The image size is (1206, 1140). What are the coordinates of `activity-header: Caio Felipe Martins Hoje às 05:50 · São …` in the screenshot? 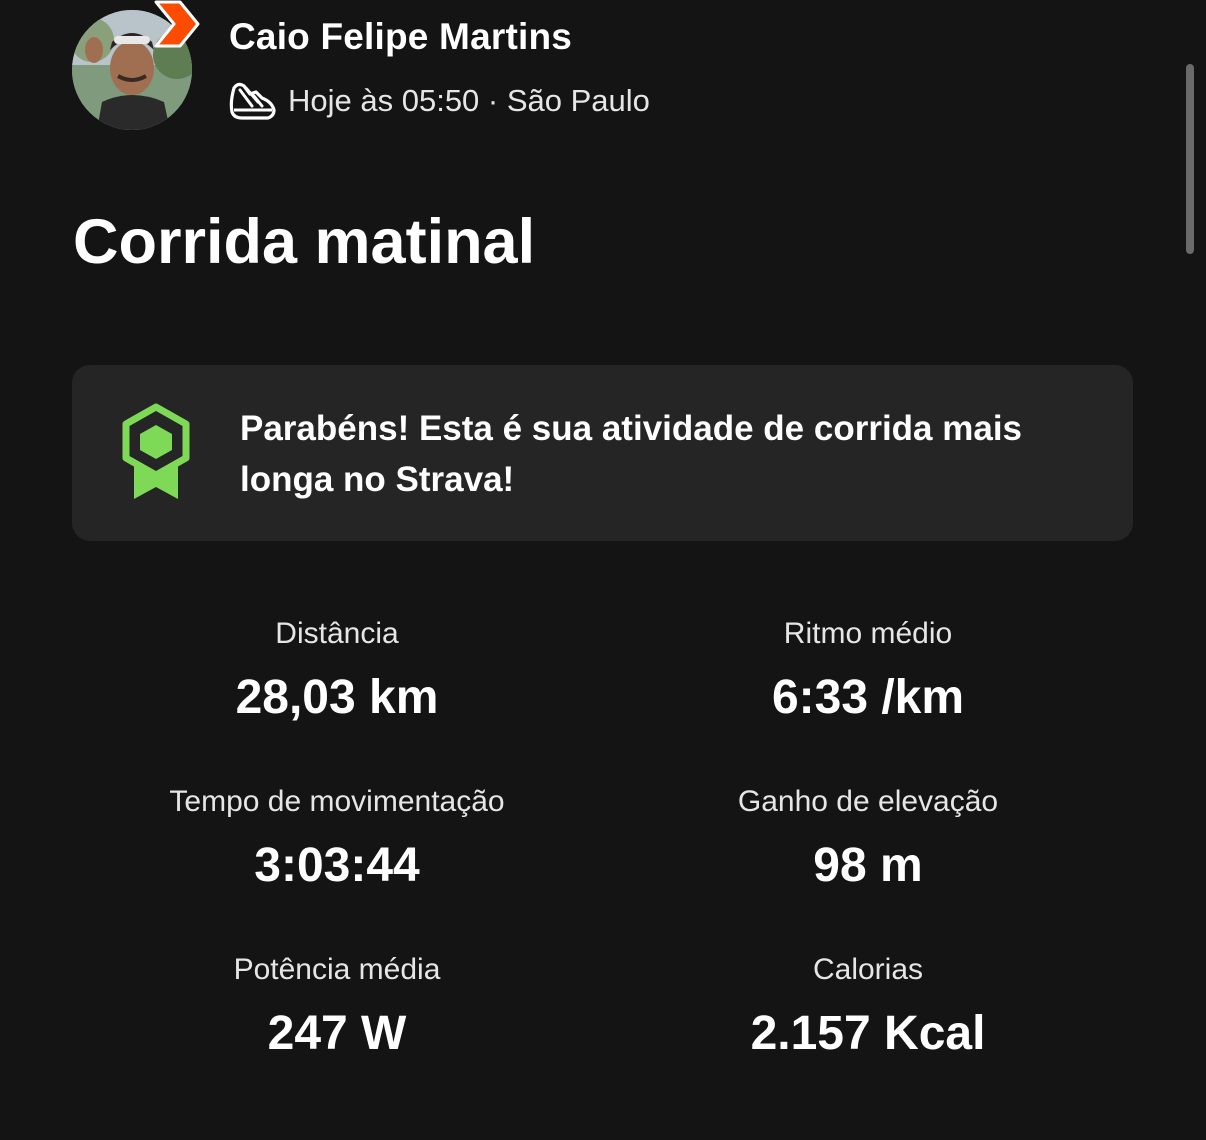 It's located at (602, 70).